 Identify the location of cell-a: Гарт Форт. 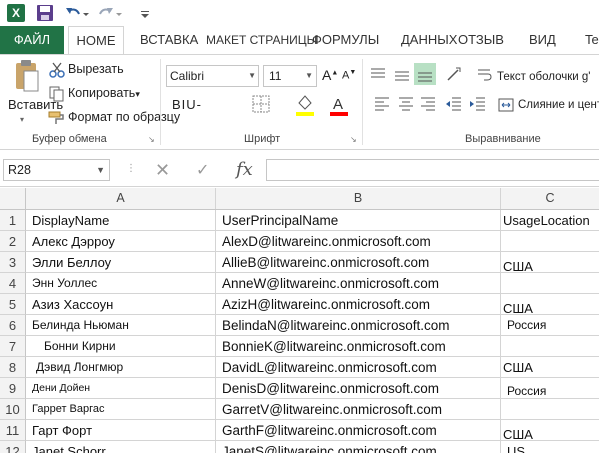
(121, 430).